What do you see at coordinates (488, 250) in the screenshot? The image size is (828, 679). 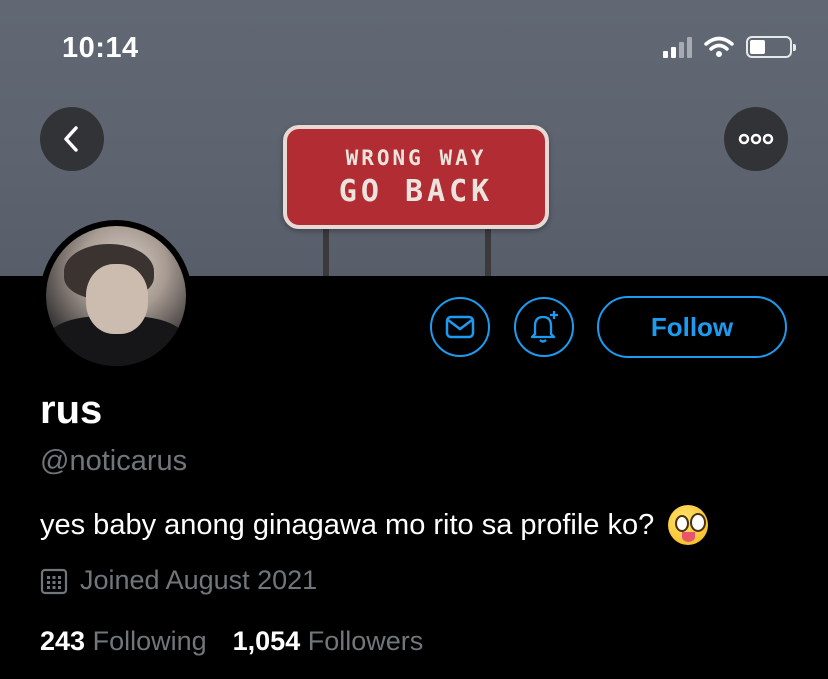 I see `sign-post-right` at bounding box center [488, 250].